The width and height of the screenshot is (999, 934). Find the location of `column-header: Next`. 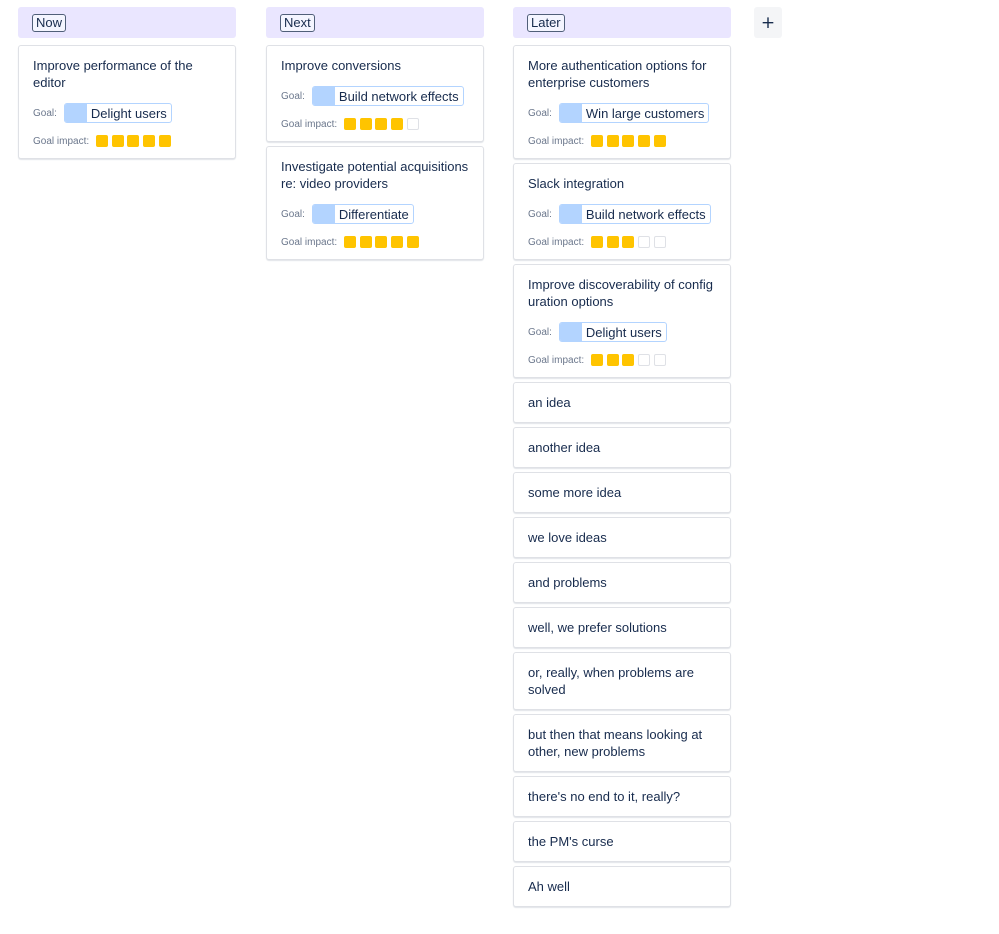

column-header: Next is located at coordinates (375, 22).